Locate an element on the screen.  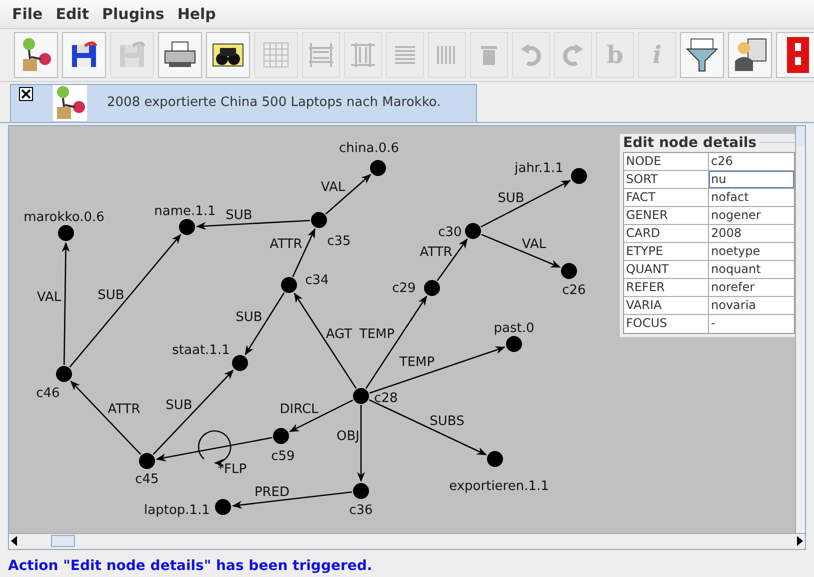
node-label: china.0.6 is located at coordinates (369, 148).